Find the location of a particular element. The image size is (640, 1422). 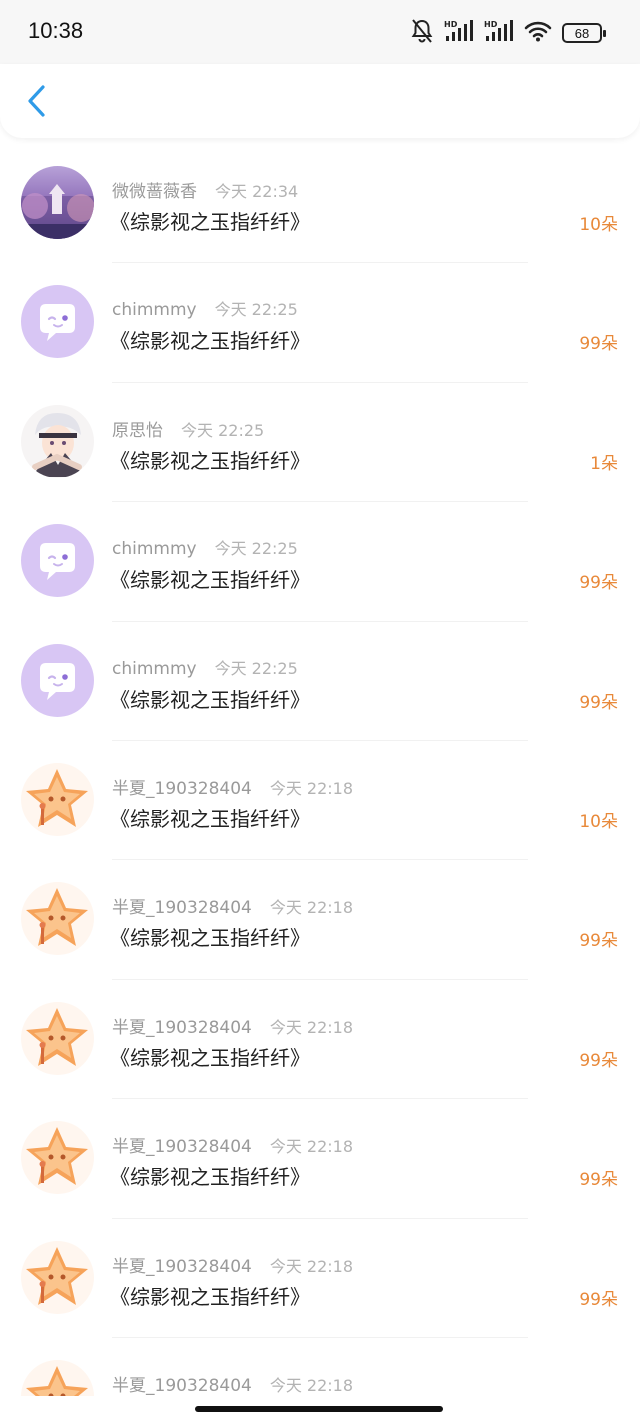

home-indicator is located at coordinates (319, 1409).